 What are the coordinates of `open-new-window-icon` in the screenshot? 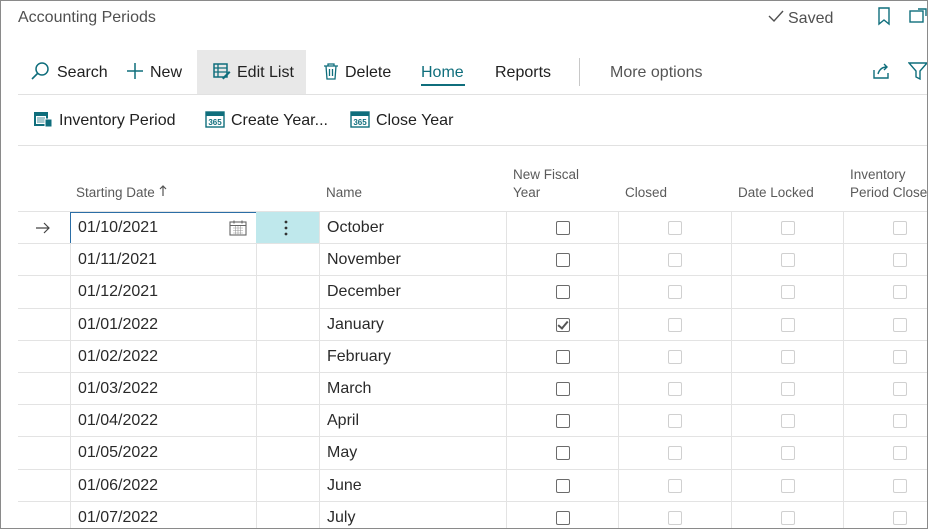 It's located at (917, 16).